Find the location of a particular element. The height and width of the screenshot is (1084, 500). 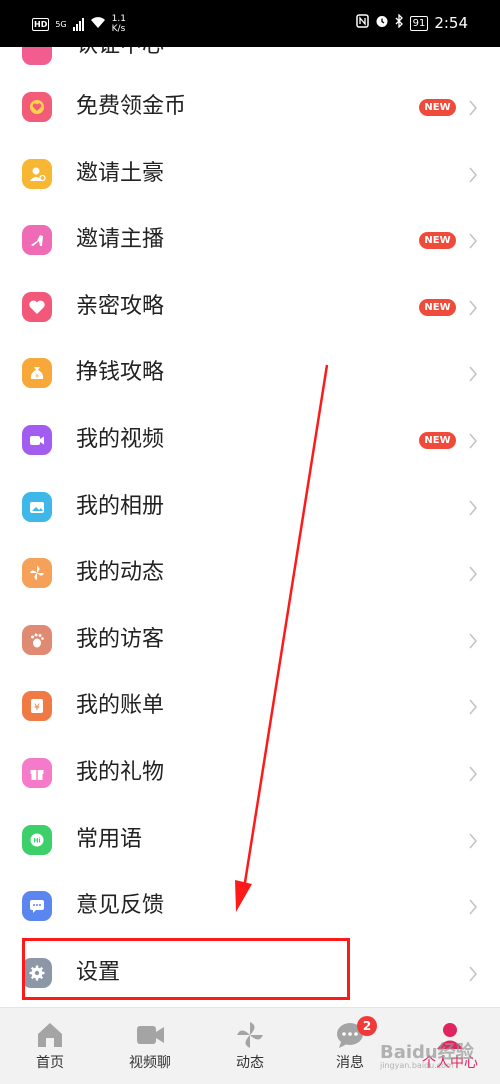

network-speed: 1.1 K/s is located at coordinates (119, 24).